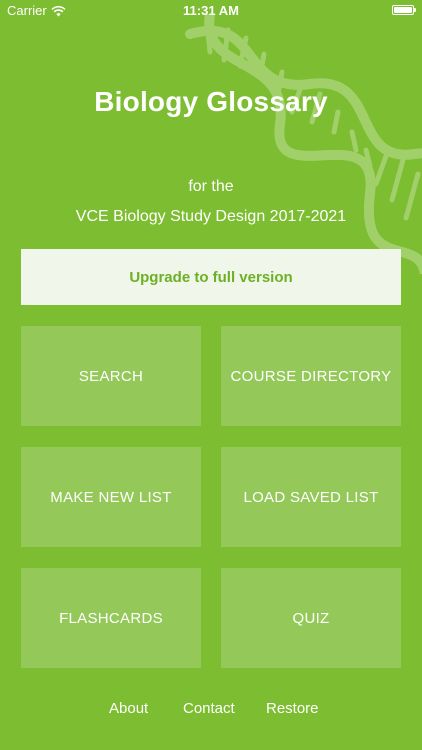  Describe the element at coordinates (211, 101) in the screenshot. I see `app-title: Biology Glossary` at that location.